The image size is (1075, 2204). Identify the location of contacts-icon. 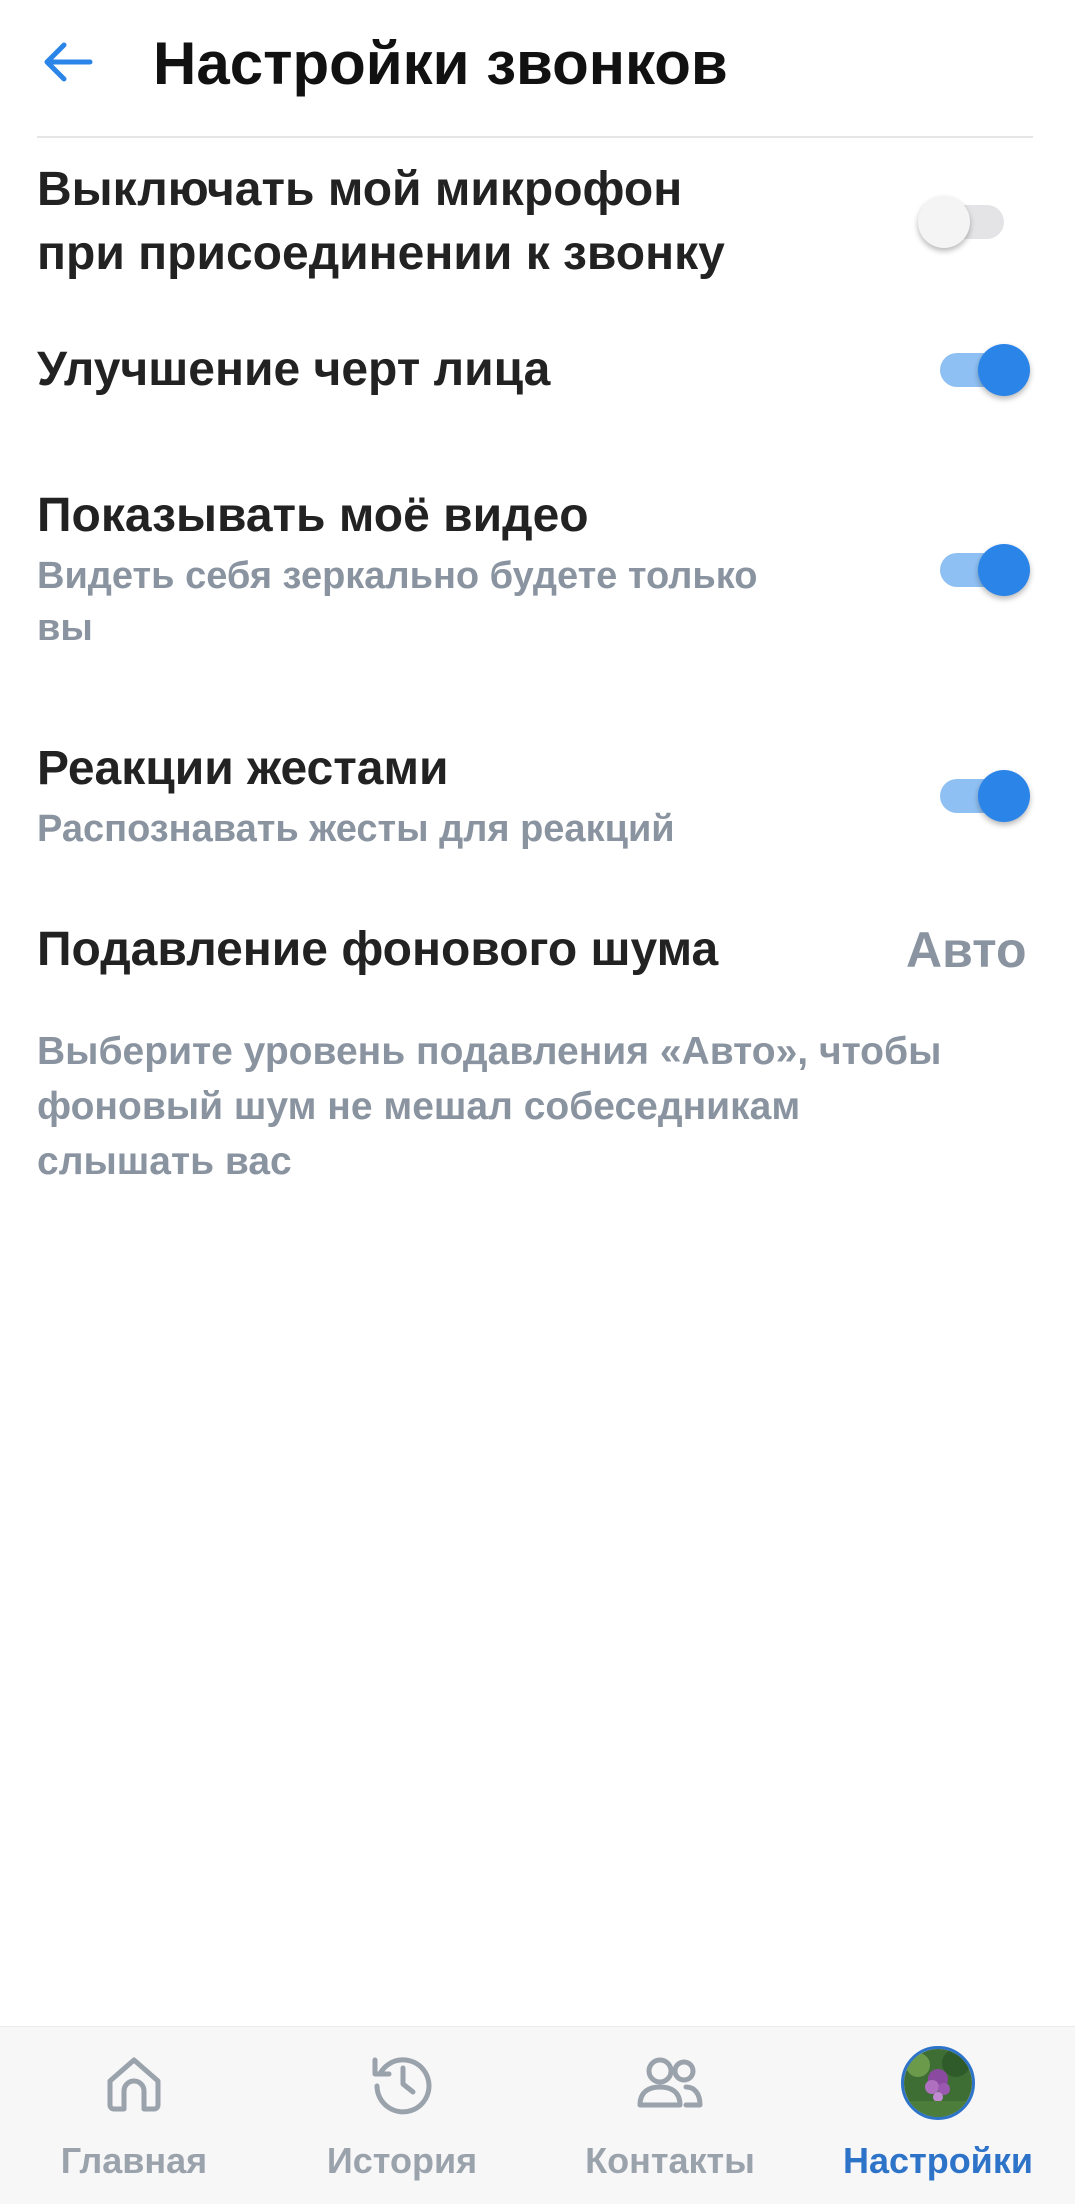
(670, 2083).